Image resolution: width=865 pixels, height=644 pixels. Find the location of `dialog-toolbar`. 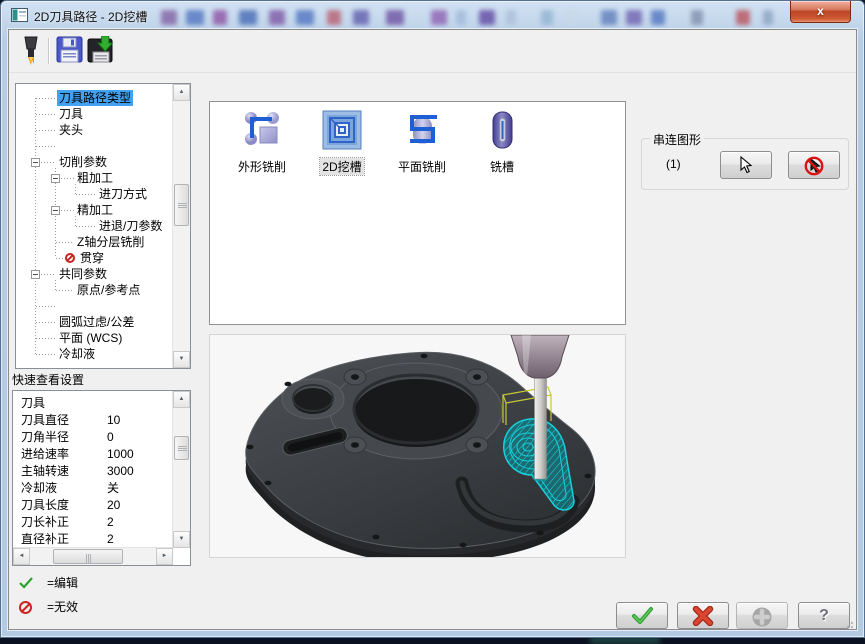

dialog-toolbar is located at coordinates (432, 51).